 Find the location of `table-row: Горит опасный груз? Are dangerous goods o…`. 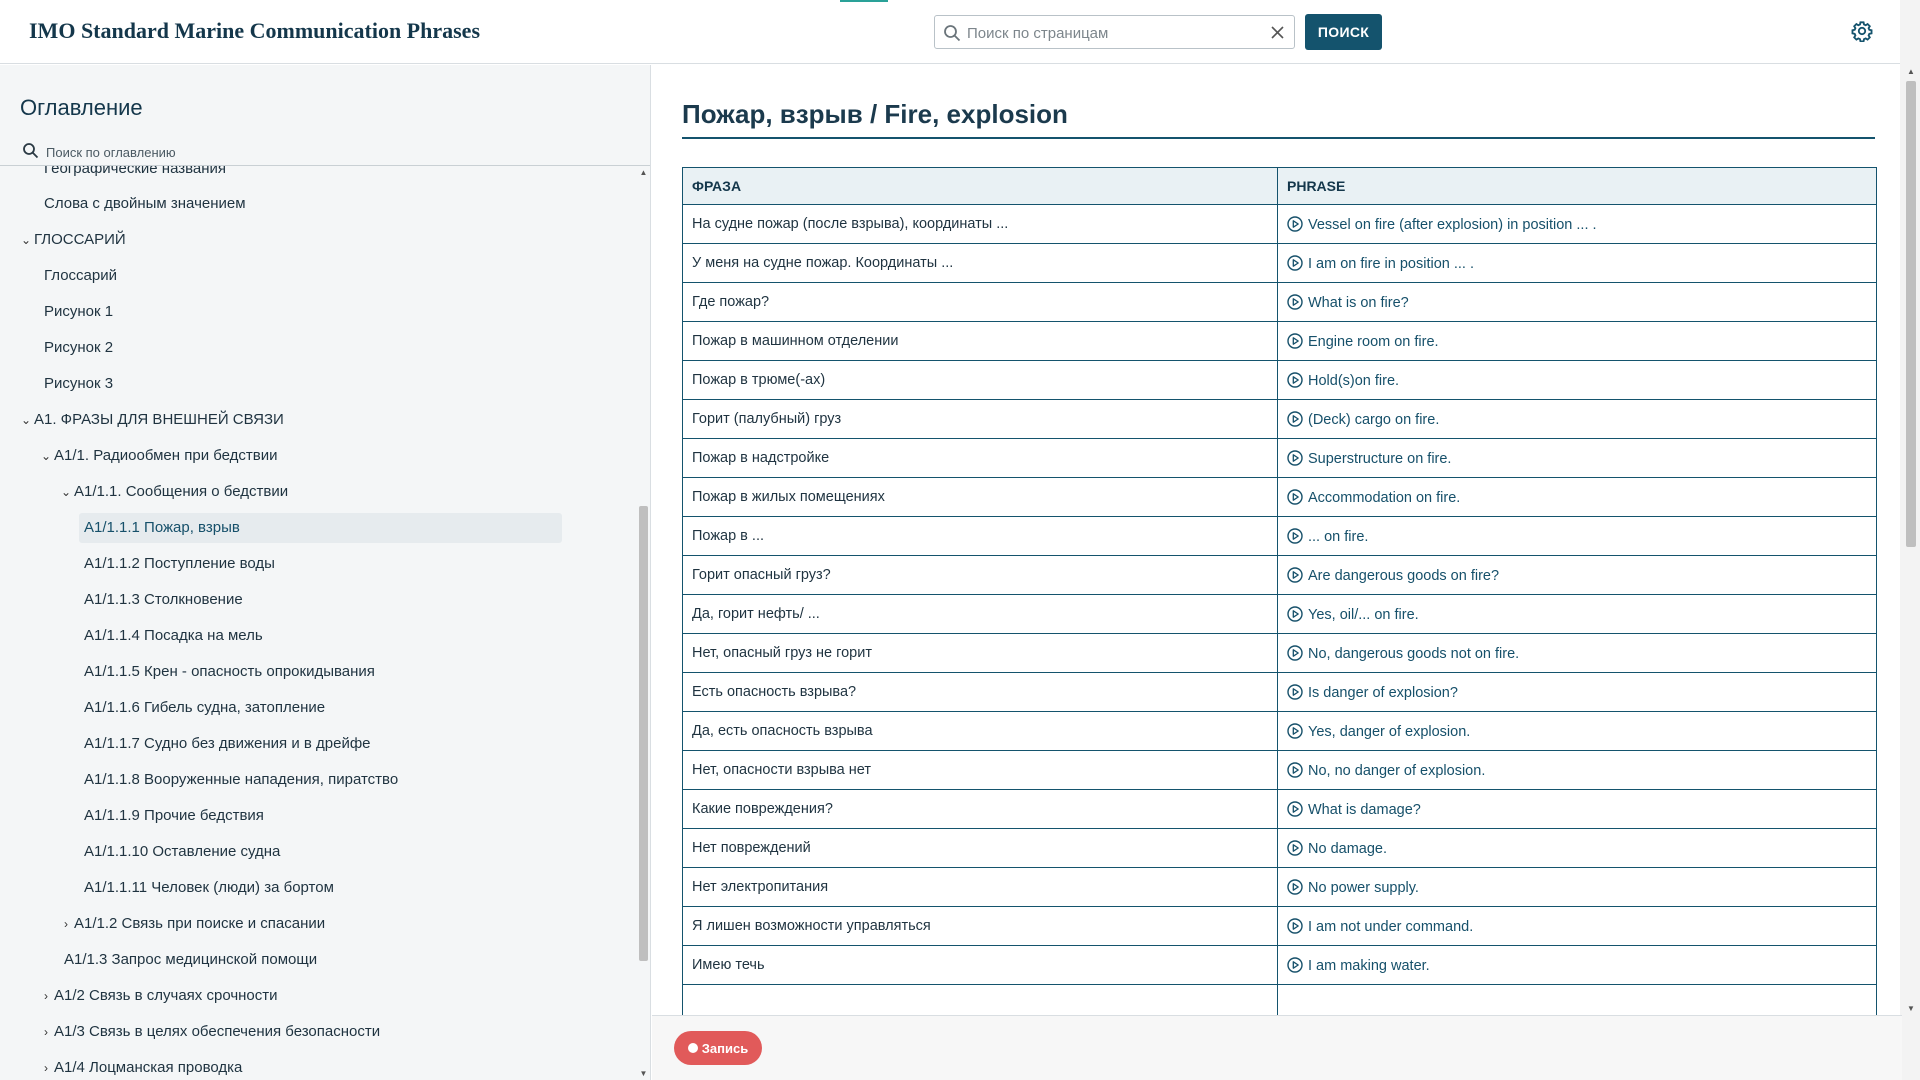

table-row: Горит опасный груз? Are dangerous goods o… is located at coordinates (1279, 575).